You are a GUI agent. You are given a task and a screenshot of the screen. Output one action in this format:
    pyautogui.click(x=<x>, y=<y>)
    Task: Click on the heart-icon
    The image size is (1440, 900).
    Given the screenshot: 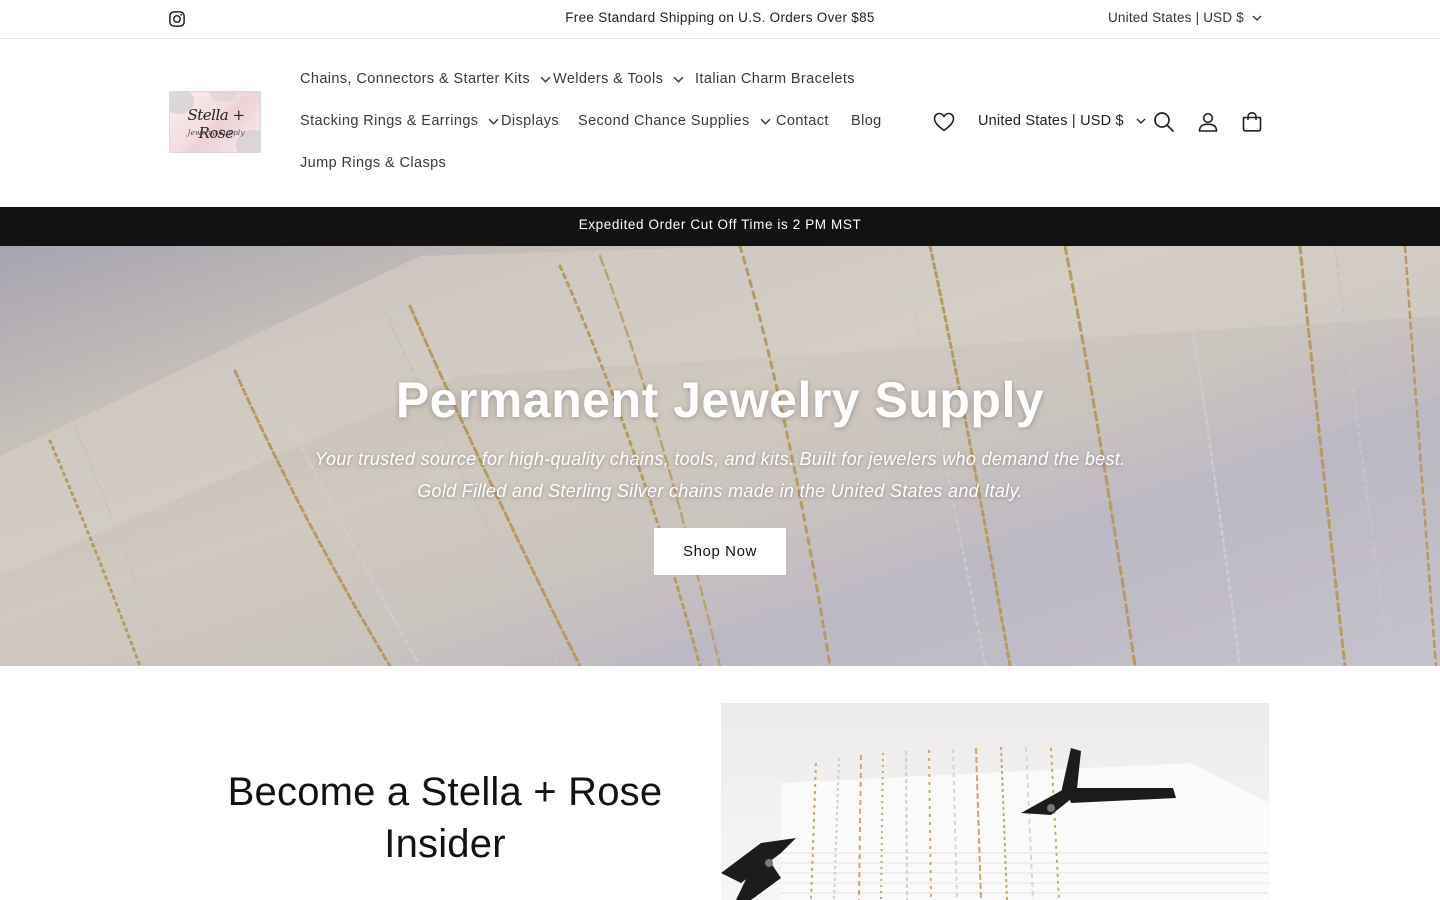 What is the action you would take?
    pyautogui.click(x=944, y=122)
    